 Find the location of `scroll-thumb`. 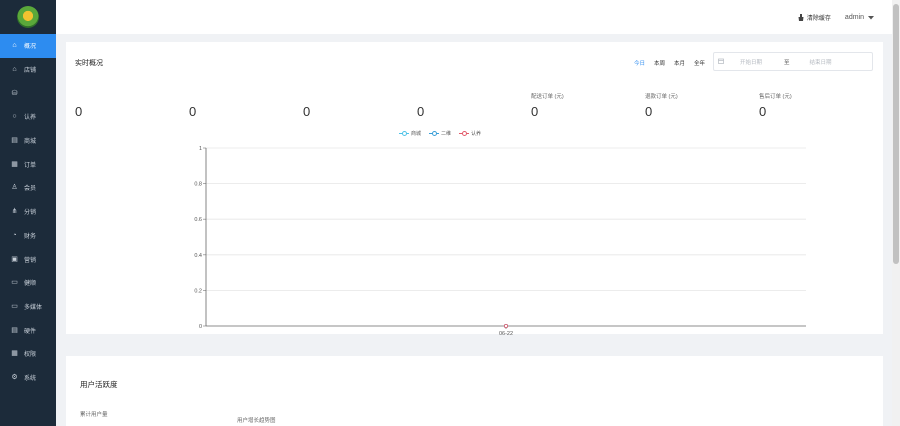

scroll-thumb is located at coordinates (896, 134).